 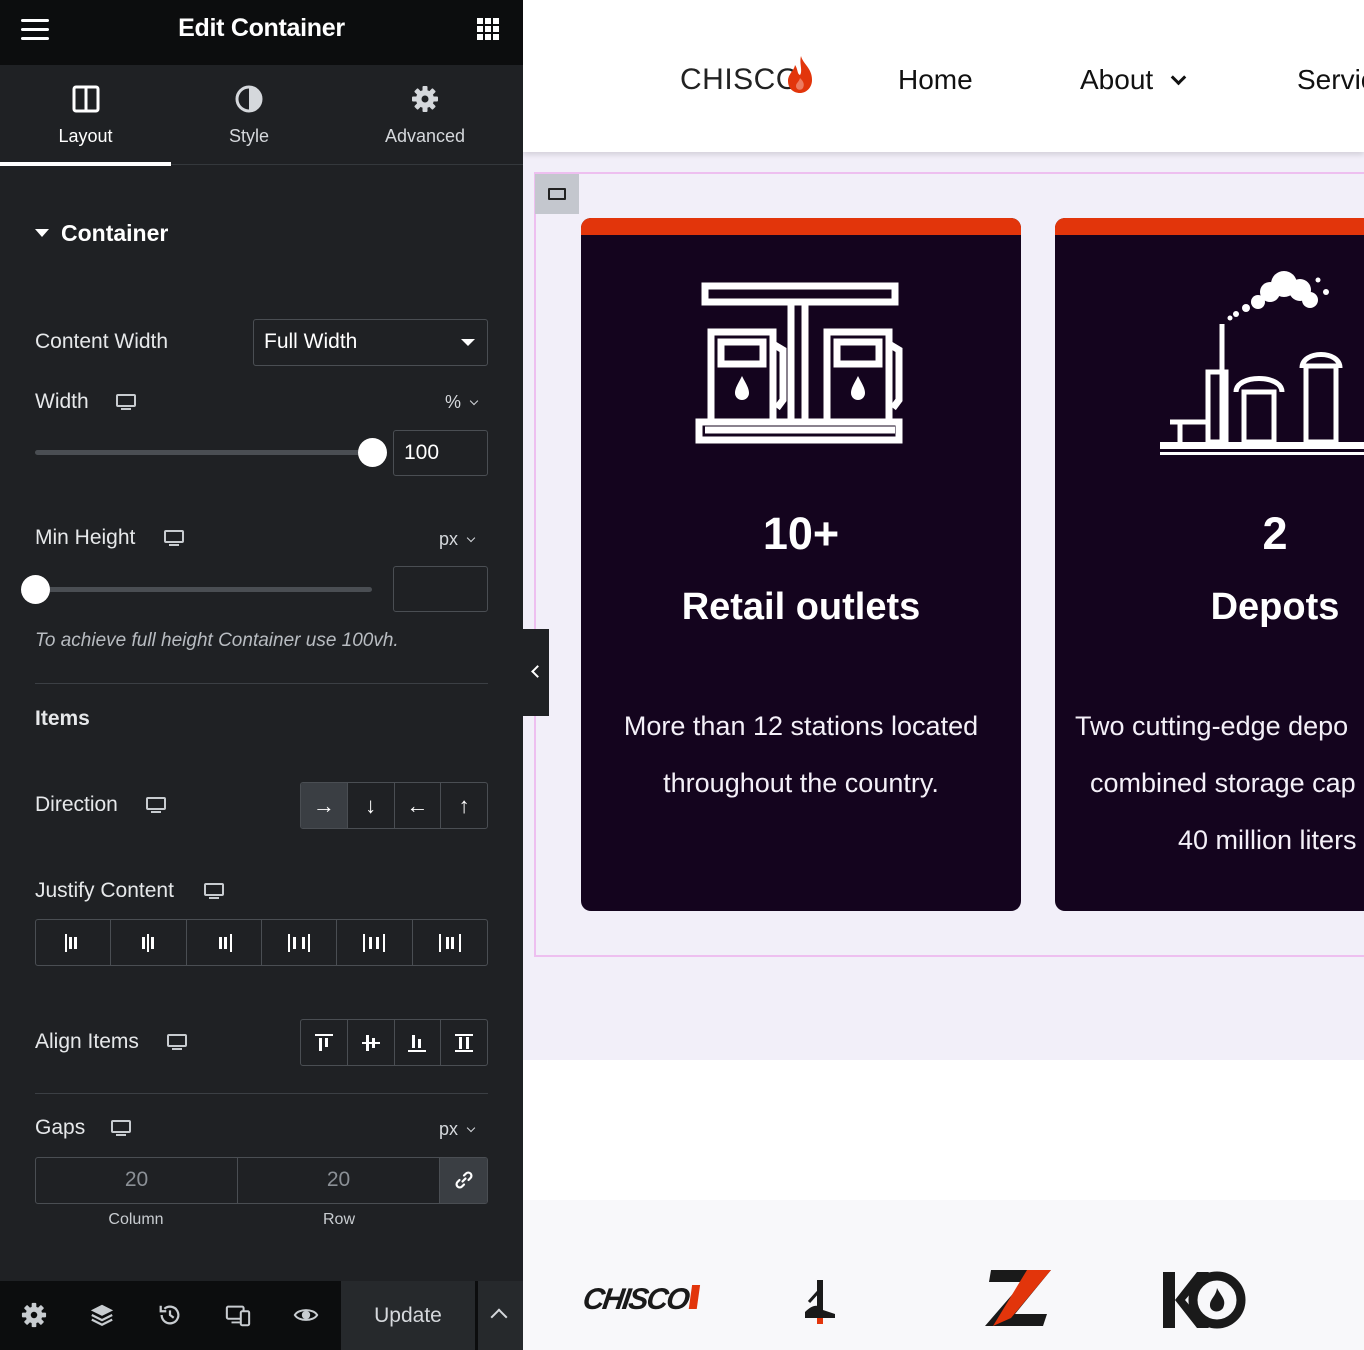 What do you see at coordinates (339, 1180) in the screenshot?
I see `gap-row-input: 20` at bounding box center [339, 1180].